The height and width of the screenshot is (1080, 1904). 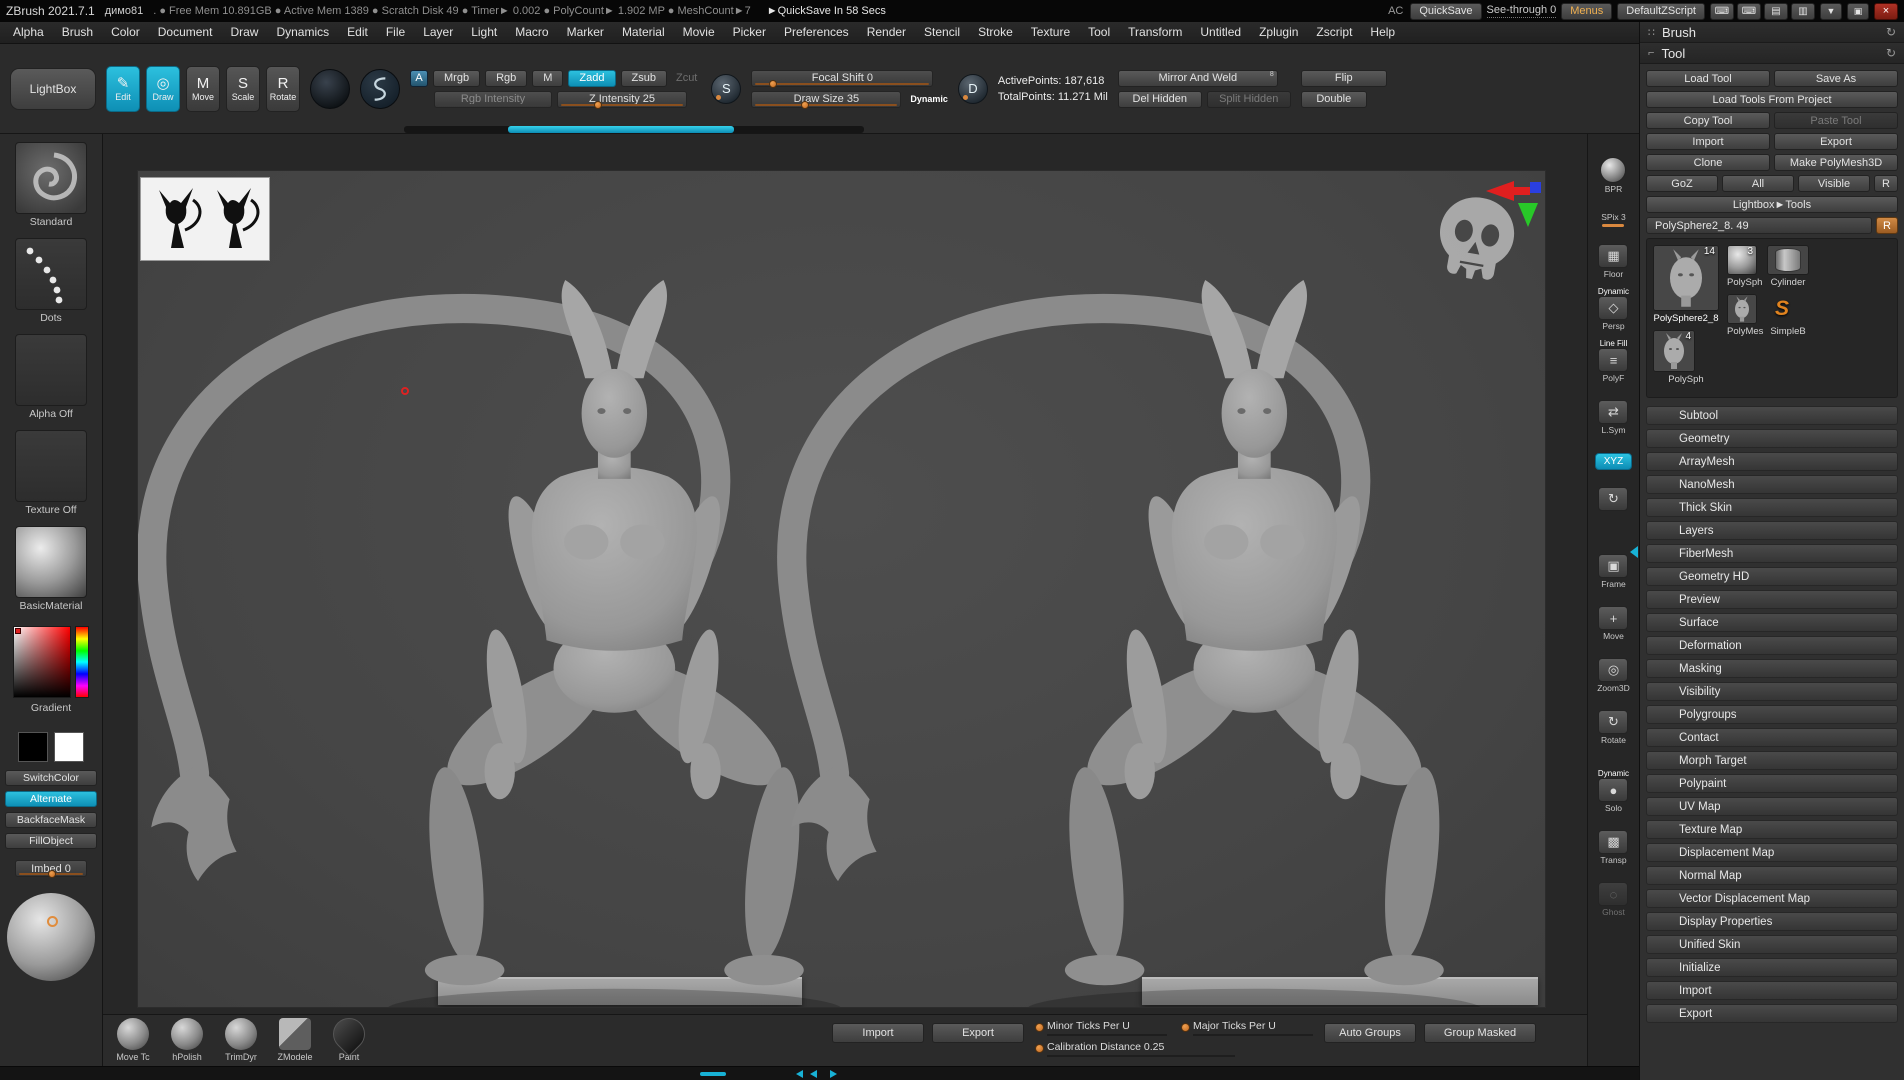 What do you see at coordinates (33, 747) in the screenshot?
I see `main-color-swatch` at bounding box center [33, 747].